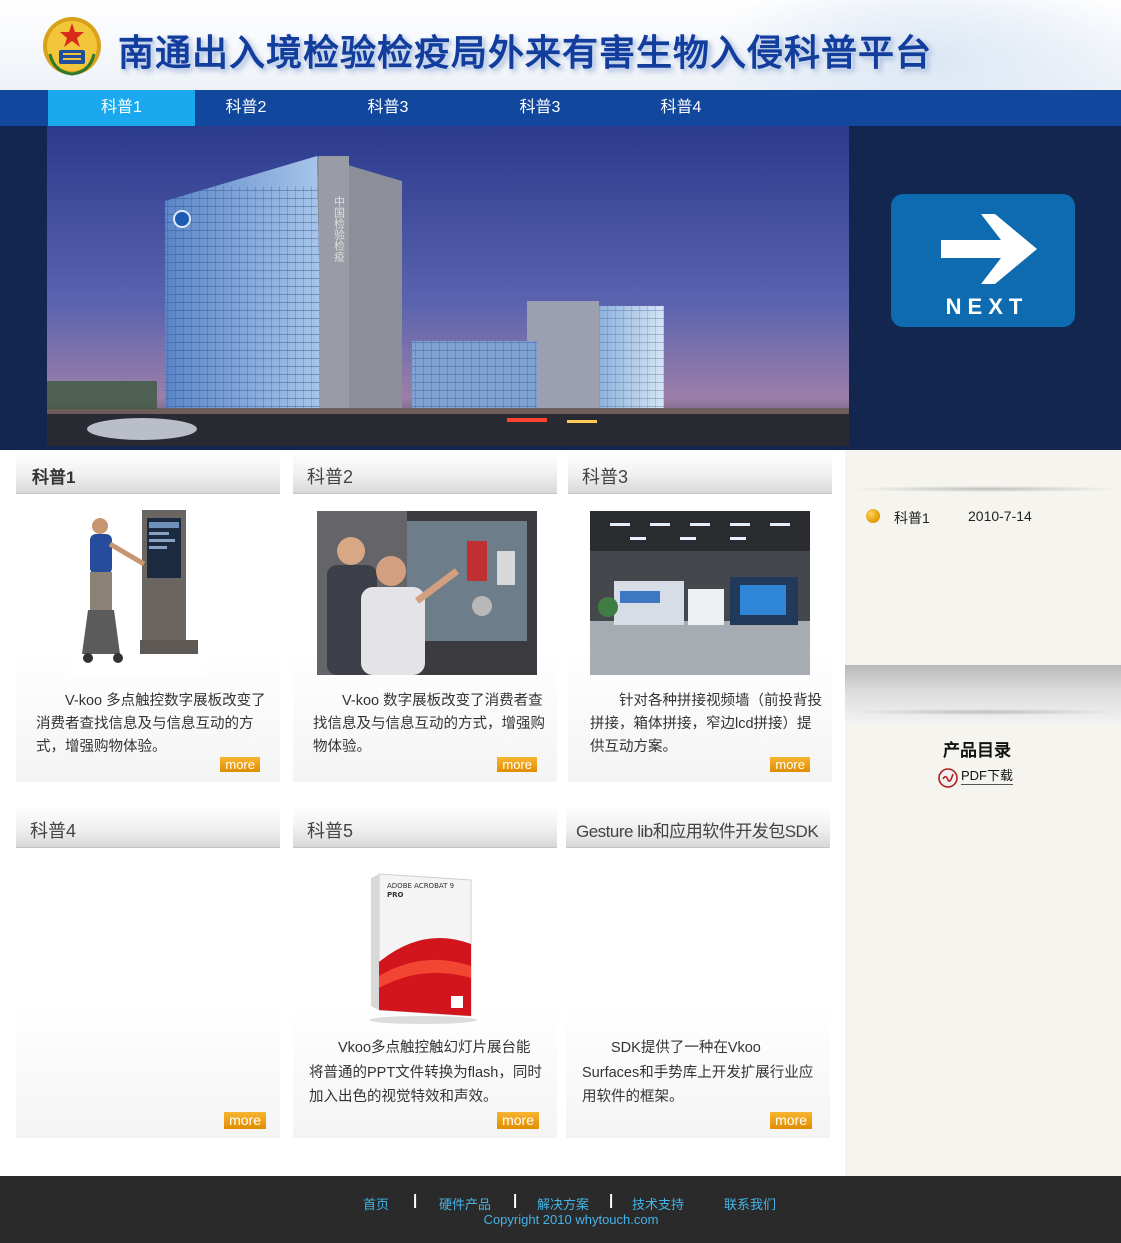 The image size is (1121, 1243). Describe the element at coordinates (983, 813) in the screenshot. I see `sidebar: 科普1 2010-7-14 产品目录 PDF下载` at that location.